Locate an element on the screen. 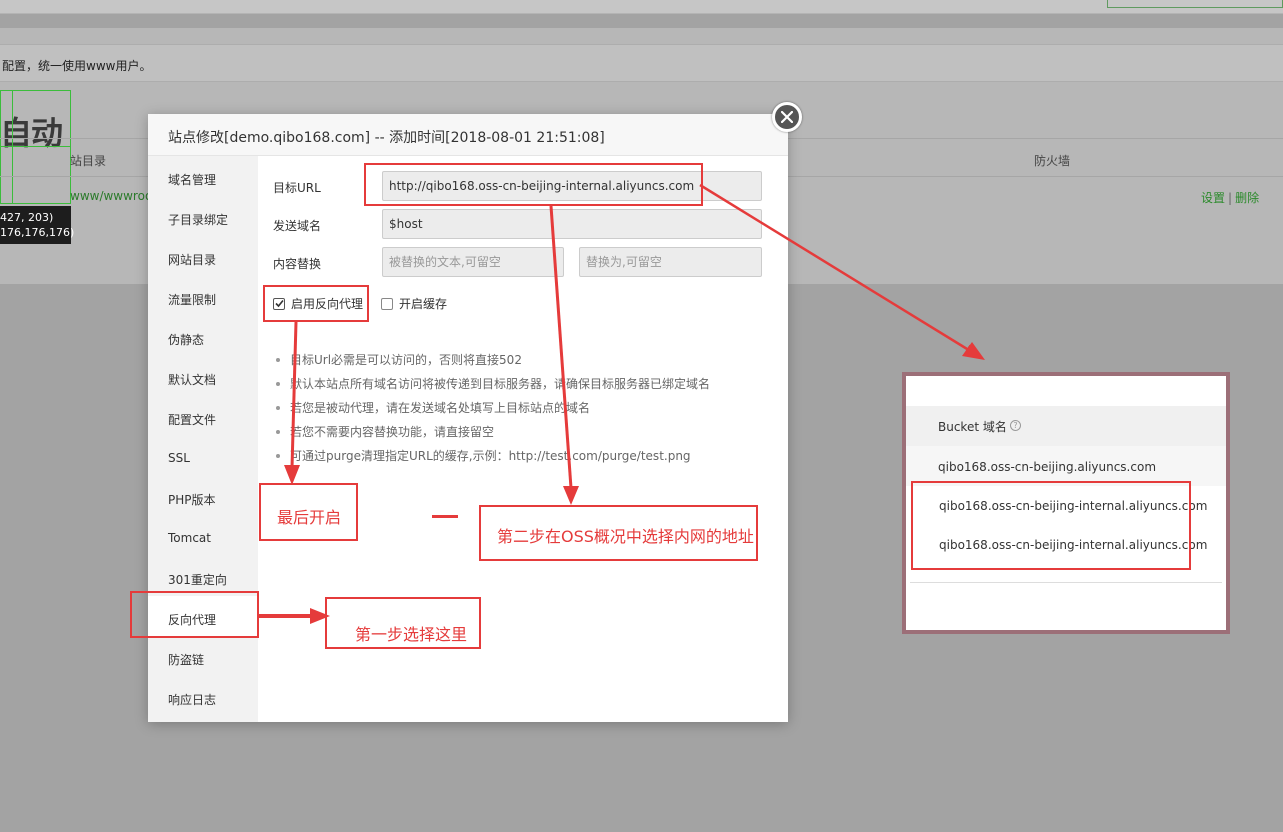 This screenshot has height=832, width=1283. sidebar-item-traffic-limit: 流量限制 is located at coordinates (203, 296).